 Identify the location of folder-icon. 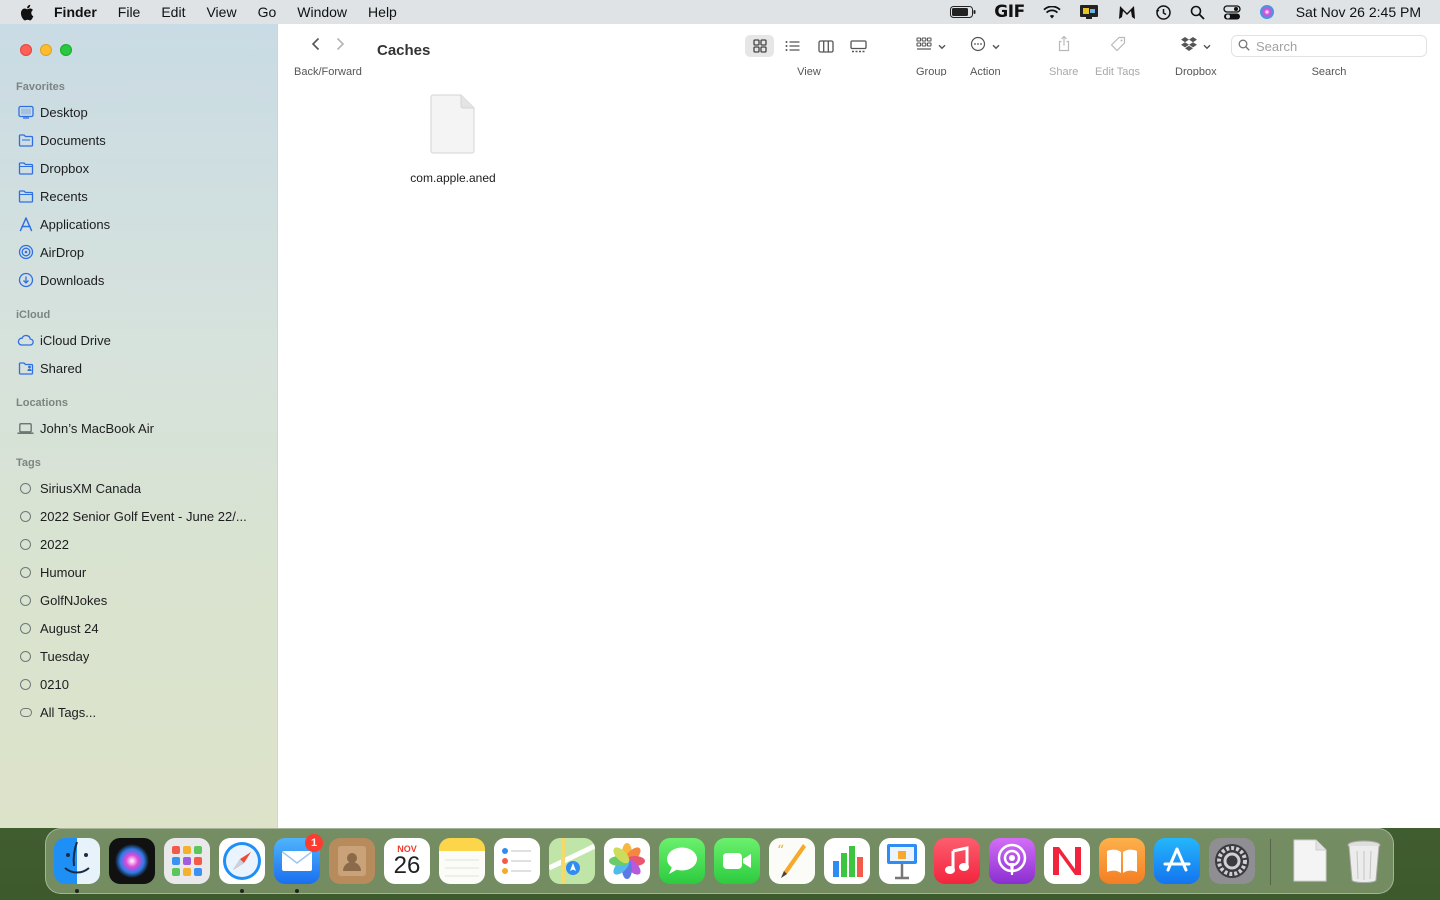
(25, 196).